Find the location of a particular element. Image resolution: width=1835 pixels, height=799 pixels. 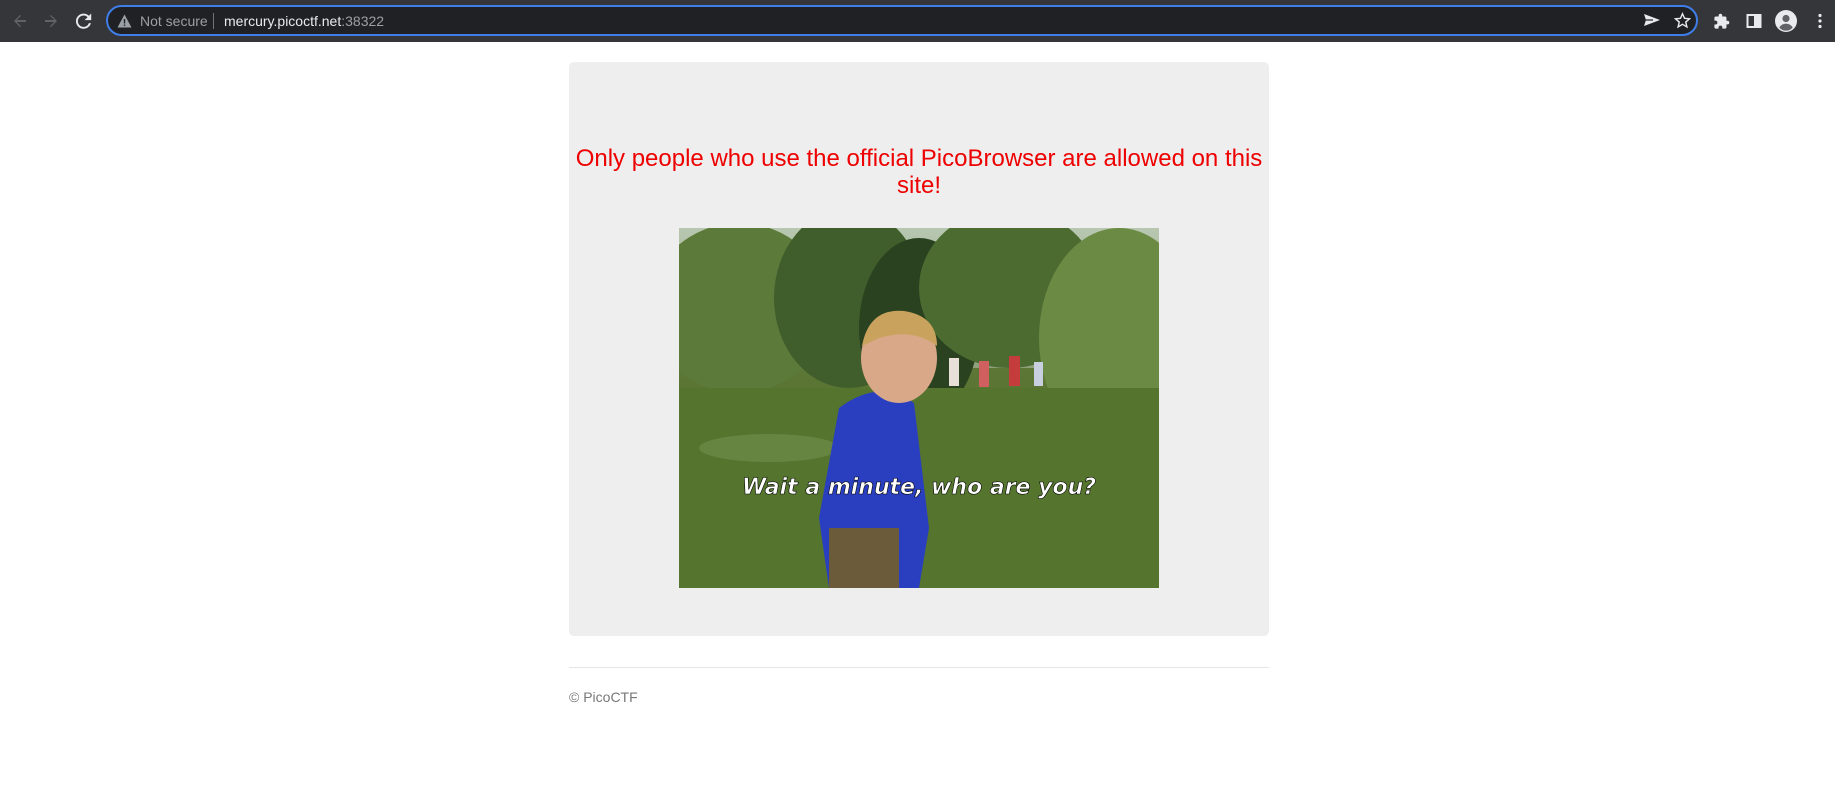

profile-button is located at coordinates (1786, 21).